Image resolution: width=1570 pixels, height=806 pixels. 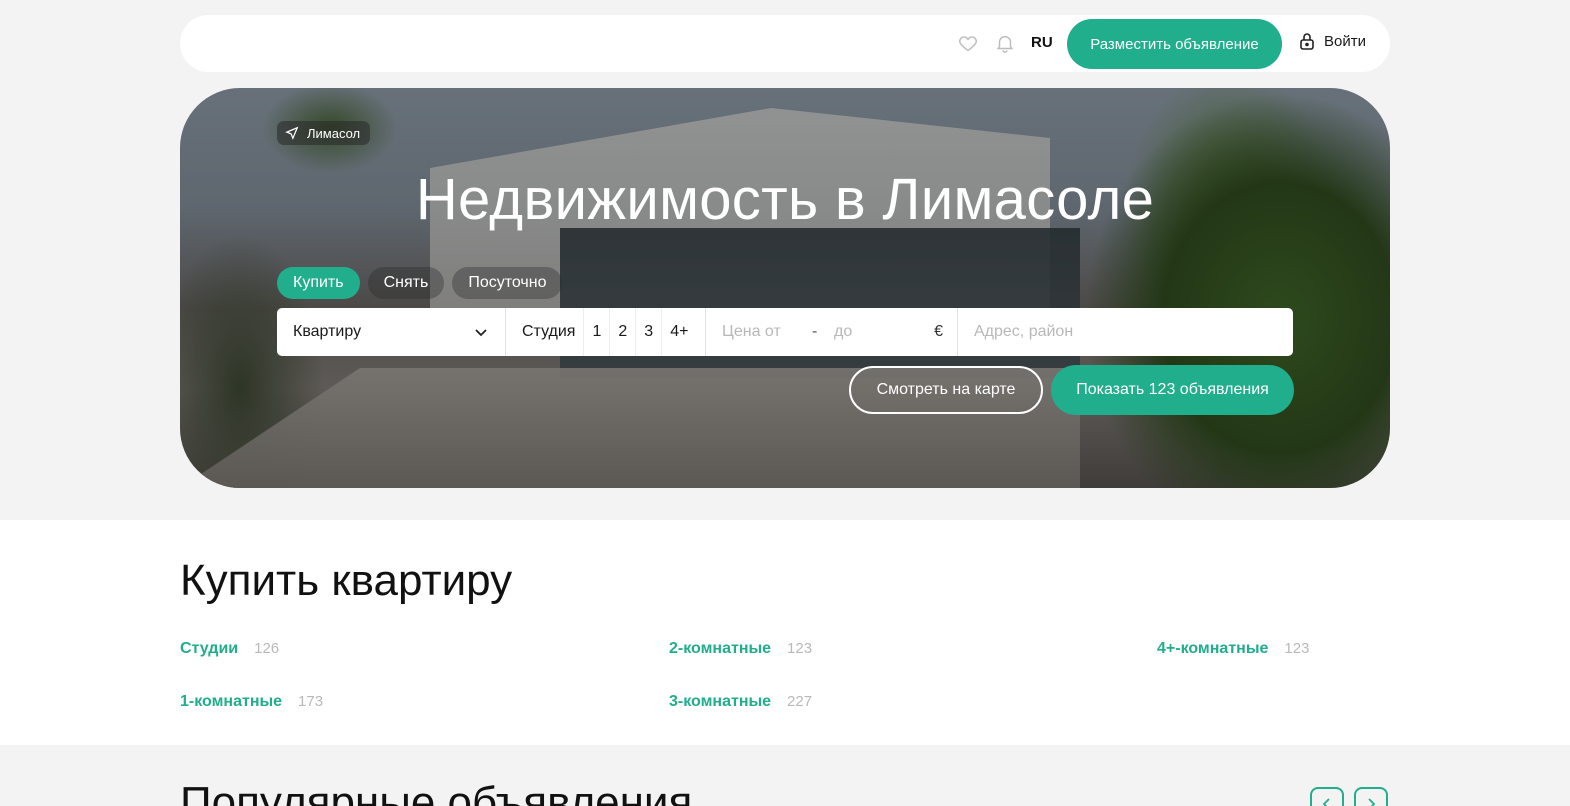 What do you see at coordinates (231, 701) in the screenshot?
I see `category-label: 1-комнатные` at bounding box center [231, 701].